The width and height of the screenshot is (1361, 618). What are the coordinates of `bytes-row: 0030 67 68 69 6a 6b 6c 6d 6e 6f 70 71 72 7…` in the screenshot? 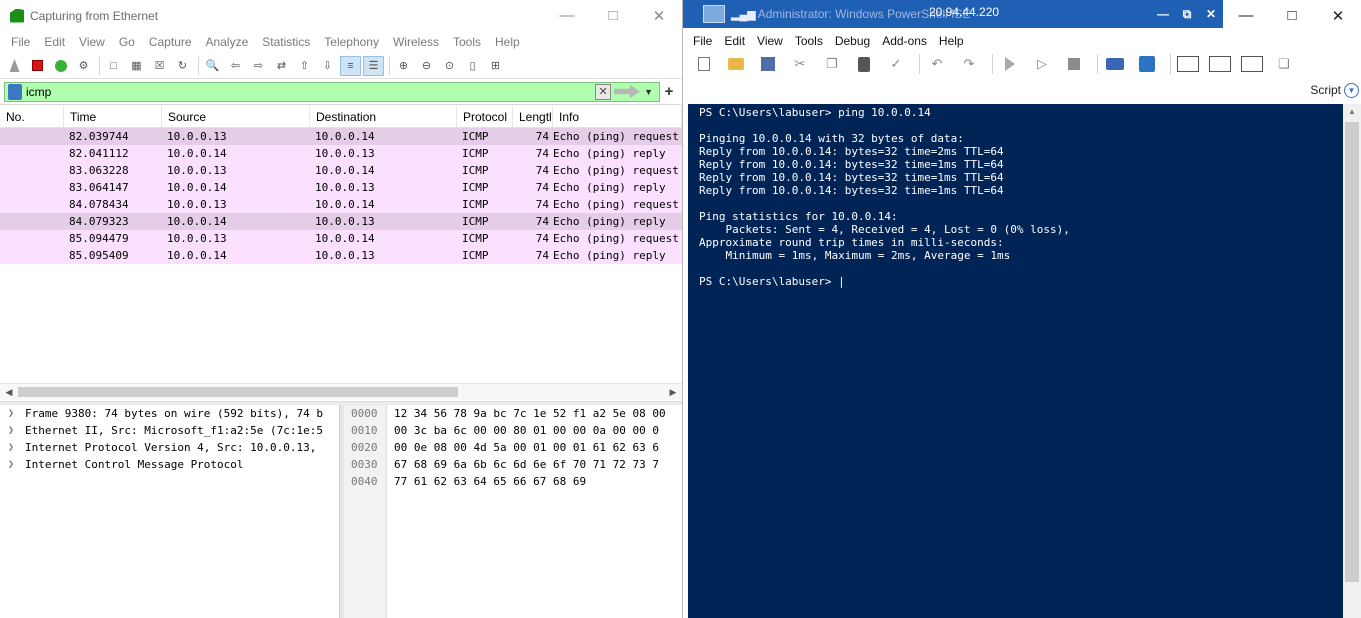 It's located at (513, 464).